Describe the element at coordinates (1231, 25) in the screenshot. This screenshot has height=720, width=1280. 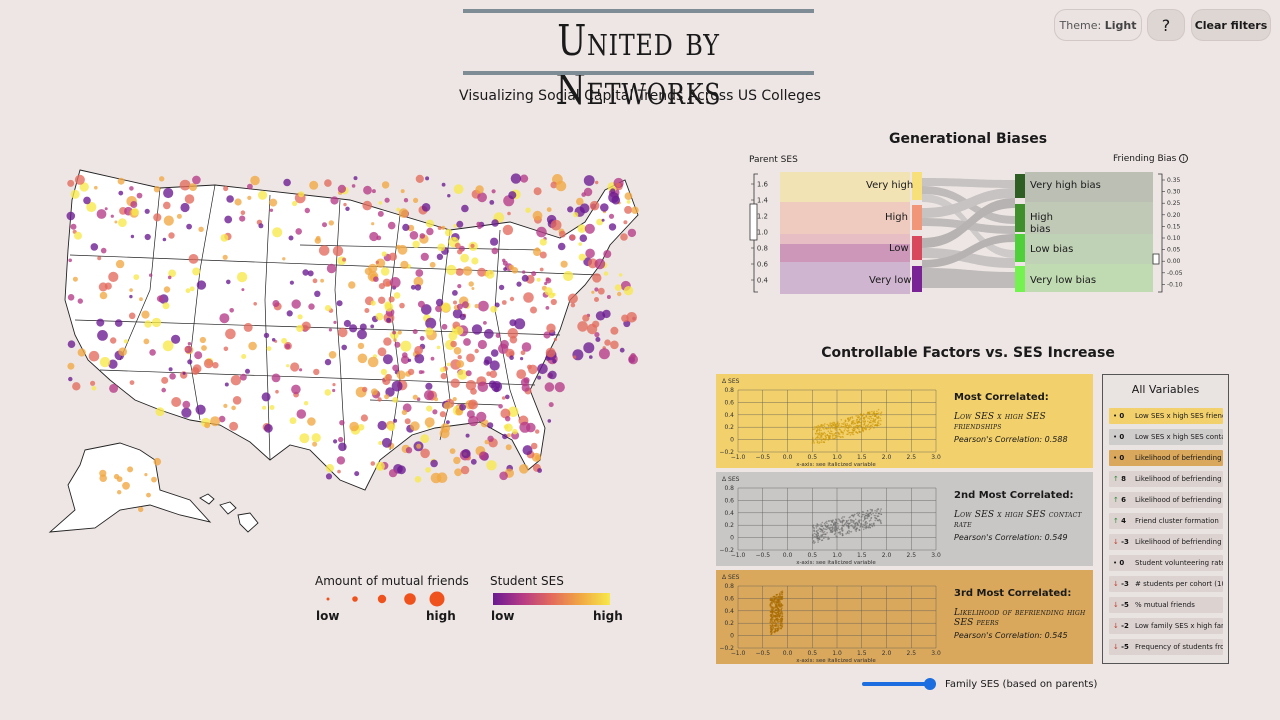
I see `clear-filters-button: Clear filters` at that location.